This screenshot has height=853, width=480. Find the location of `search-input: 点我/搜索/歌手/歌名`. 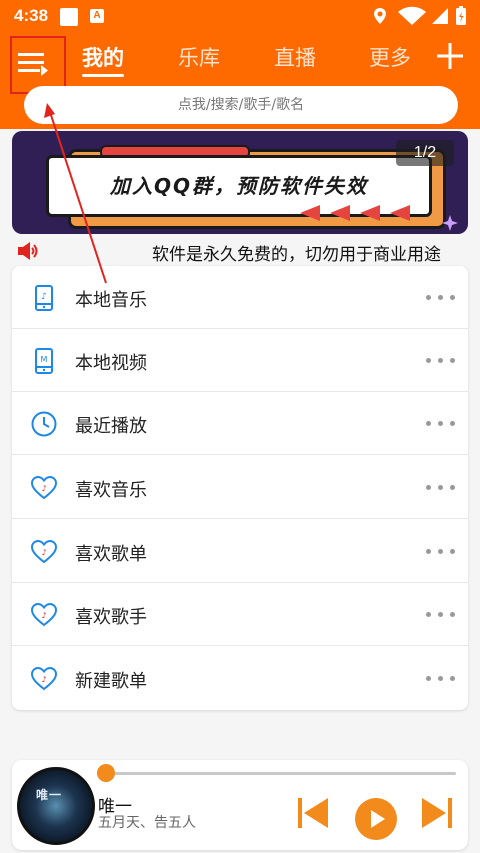

search-input: 点我/搜索/歌手/歌名 is located at coordinates (241, 105).